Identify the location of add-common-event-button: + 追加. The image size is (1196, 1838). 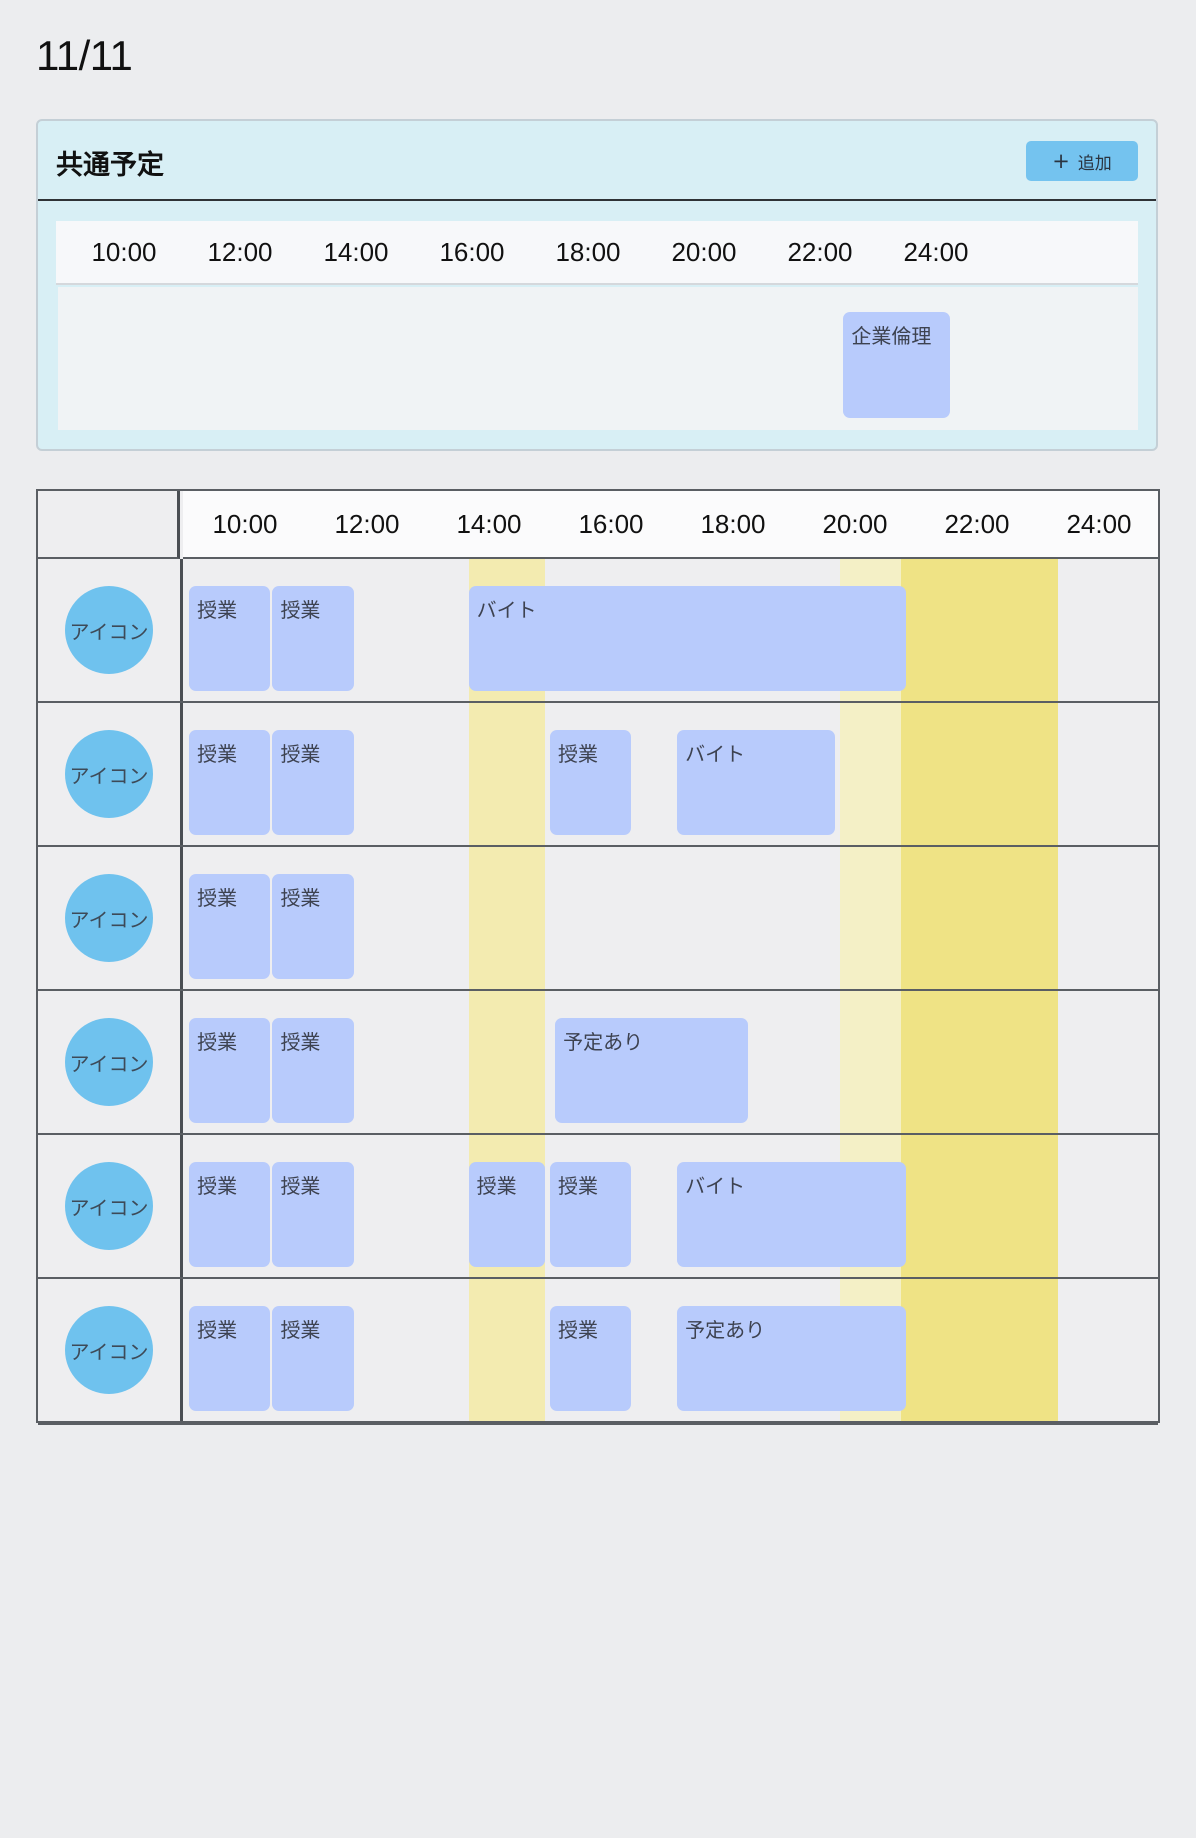
(1082, 161).